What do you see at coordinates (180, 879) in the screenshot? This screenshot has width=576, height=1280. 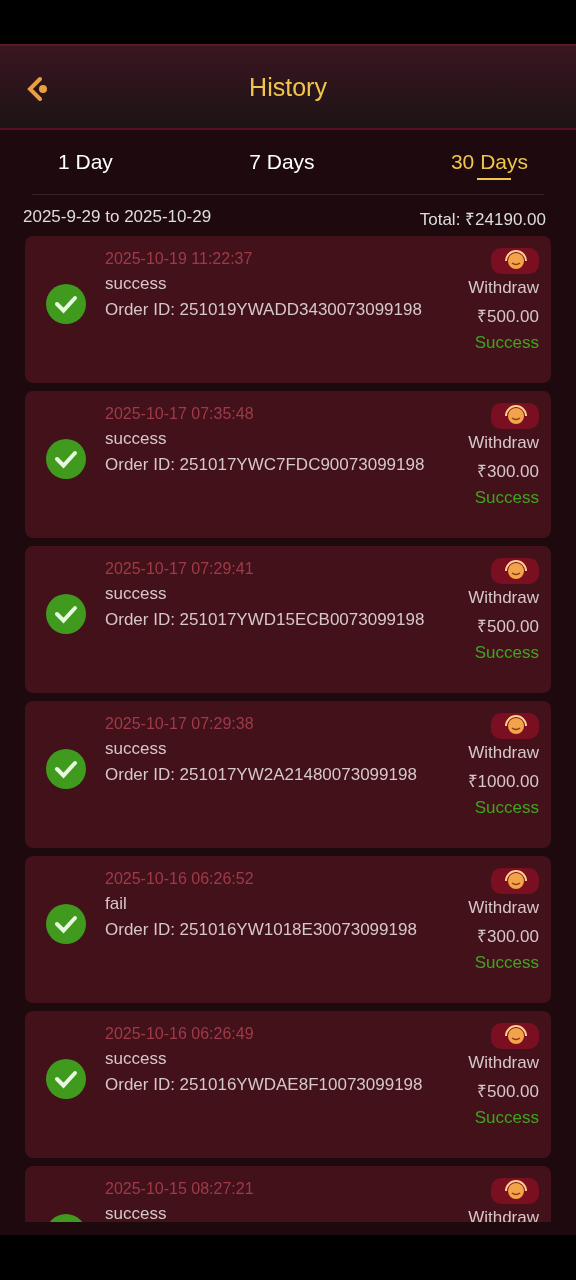 I see `record-time: 2025-10-16 06:26:52` at bounding box center [180, 879].